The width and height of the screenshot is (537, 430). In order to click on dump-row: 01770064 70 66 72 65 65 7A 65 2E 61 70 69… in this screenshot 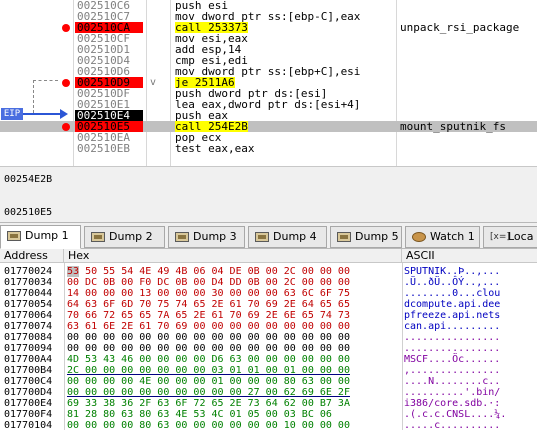, I will do `click(268, 316)`.